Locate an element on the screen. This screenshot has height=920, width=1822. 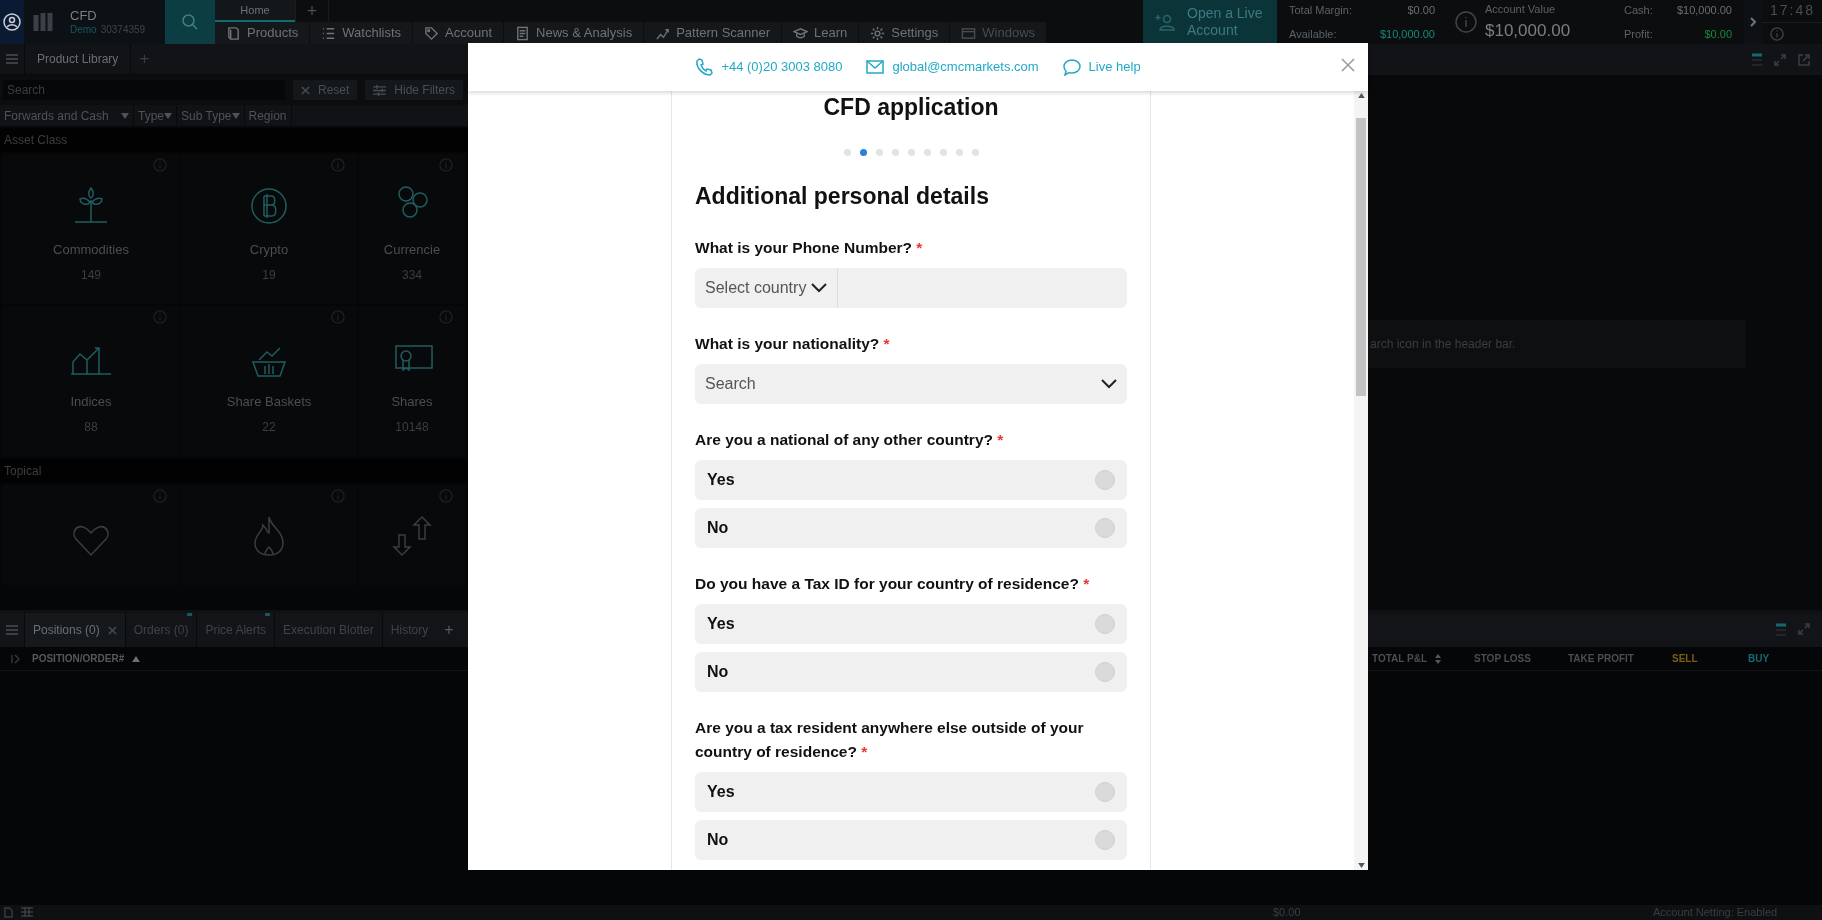
platform-name: CFD is located at coordinates (84, 15).